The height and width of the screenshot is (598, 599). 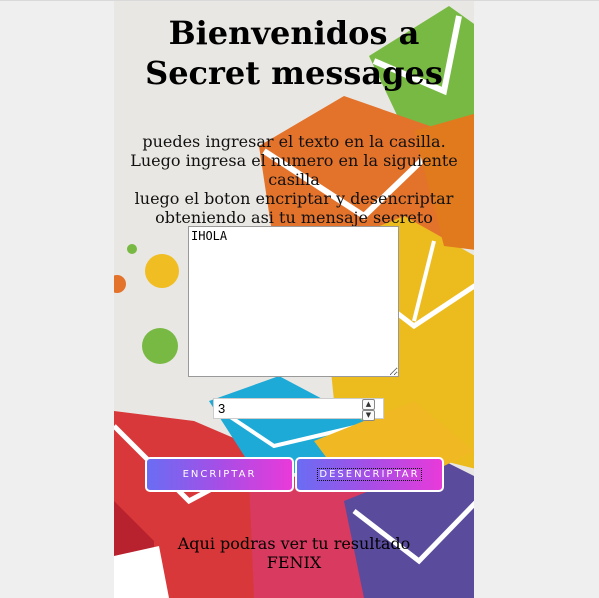 I want to click on decrypt-button: DESENCRIPTAR, so click(x=369, y=474).